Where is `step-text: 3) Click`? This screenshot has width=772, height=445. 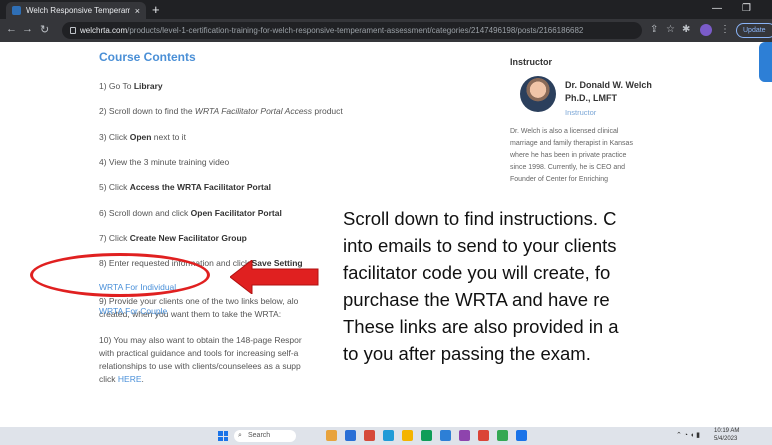 step-text: 3) Click is located at coordinates (114, 137).